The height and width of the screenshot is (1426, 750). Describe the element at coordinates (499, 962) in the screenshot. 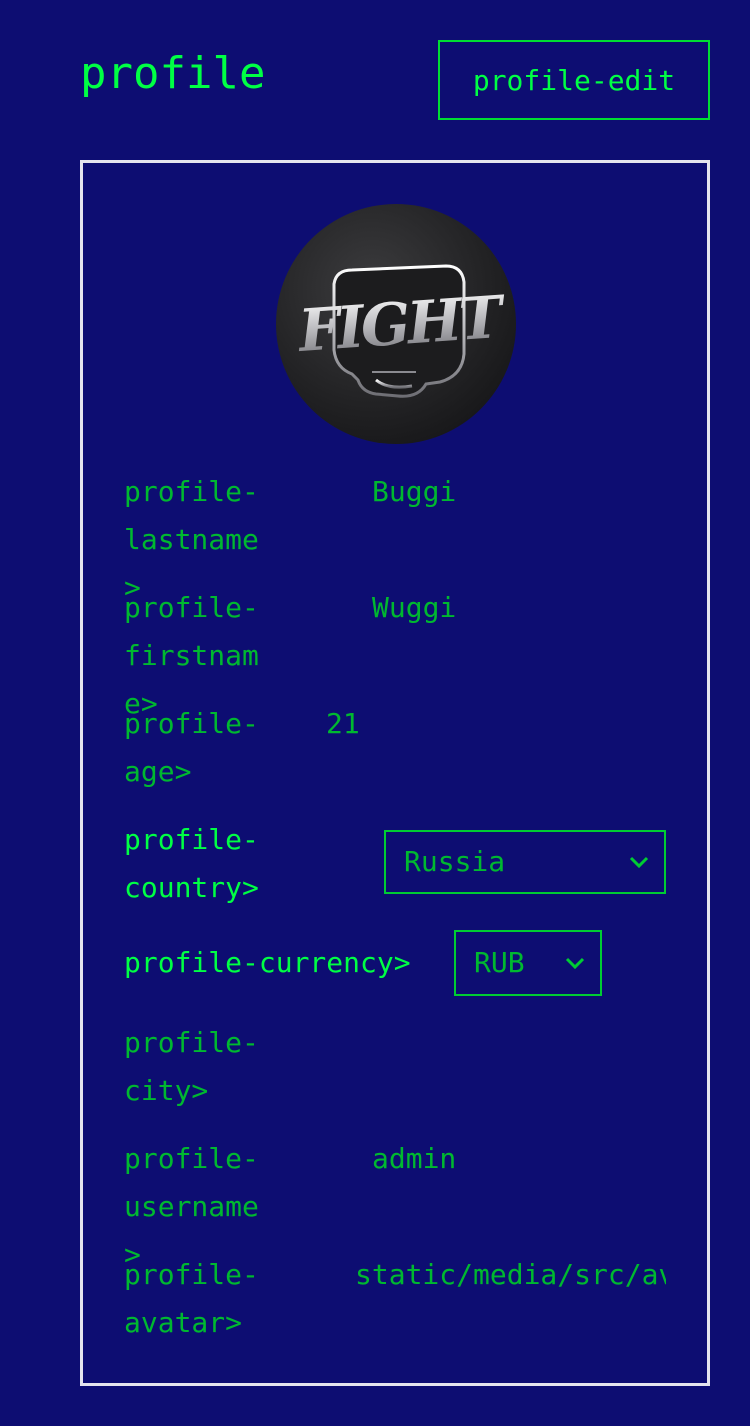

I see `currency-select-value: RUB` at that location.